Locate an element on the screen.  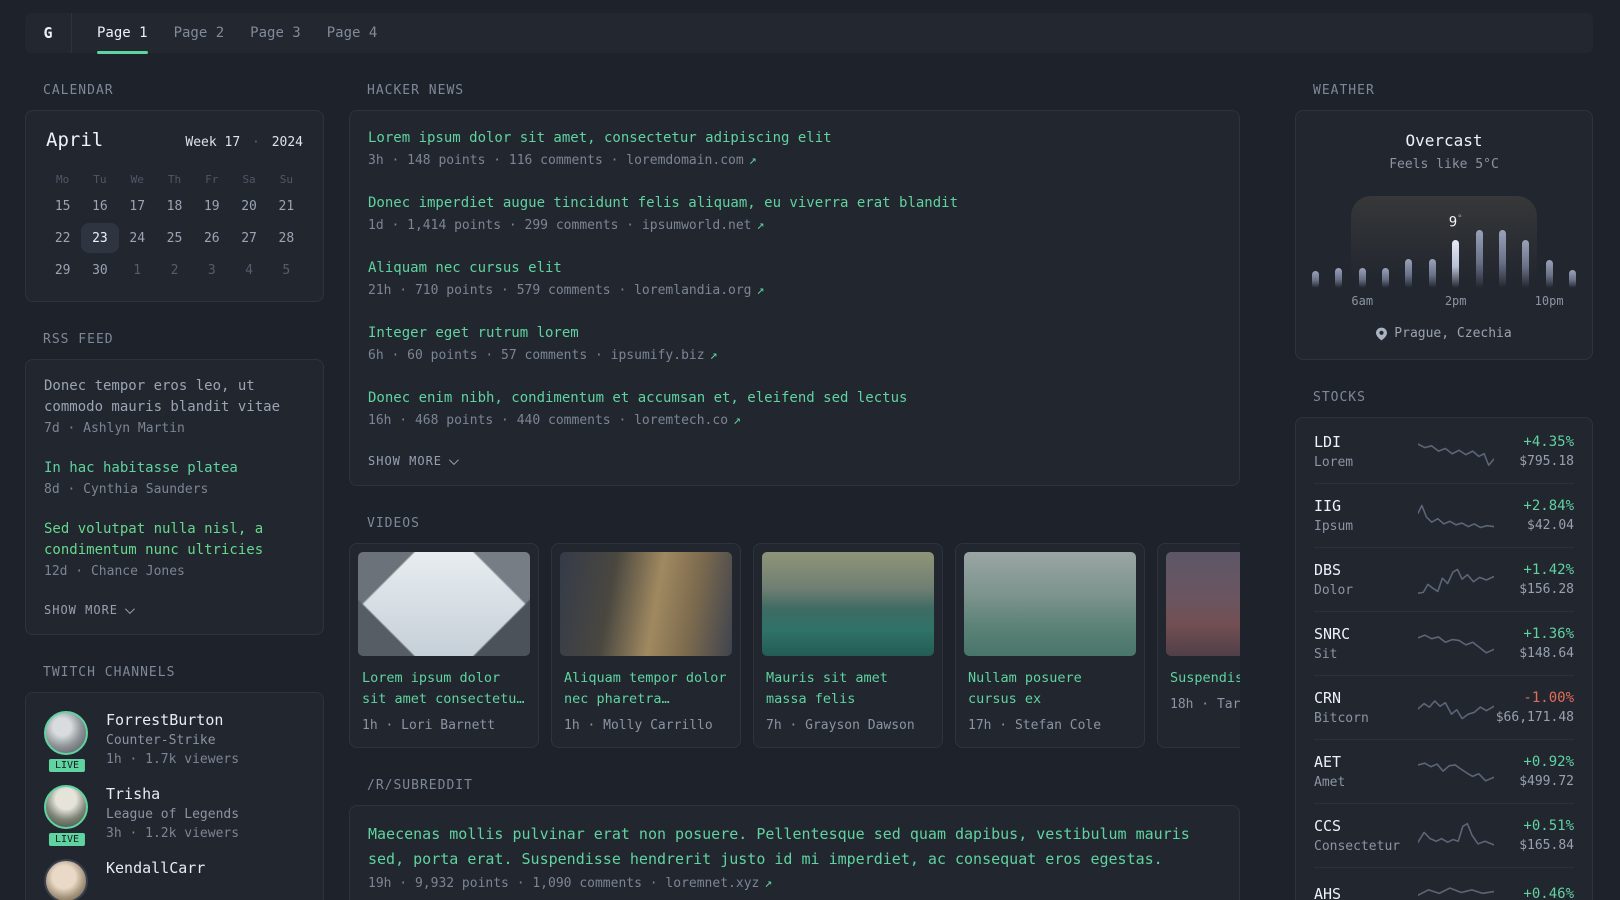
stock-symbol-link: LDI is located at coordinates (1366, 442).